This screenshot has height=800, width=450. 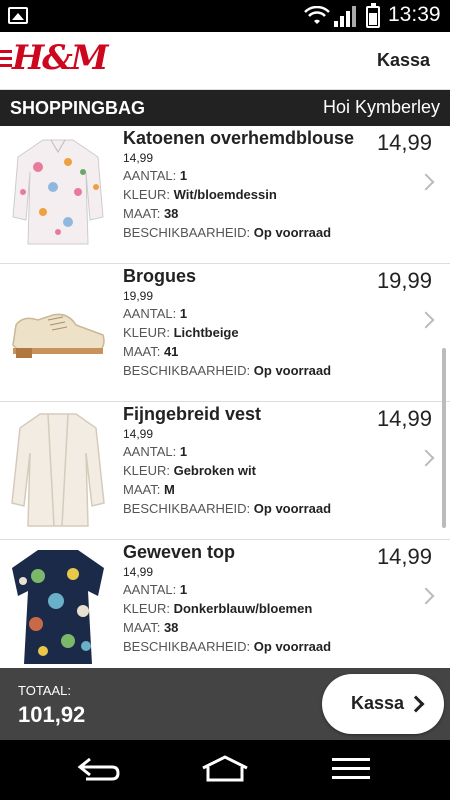 I want to click on item-color: KLEUR: Lichtbeige, so click(x=181, y=332).